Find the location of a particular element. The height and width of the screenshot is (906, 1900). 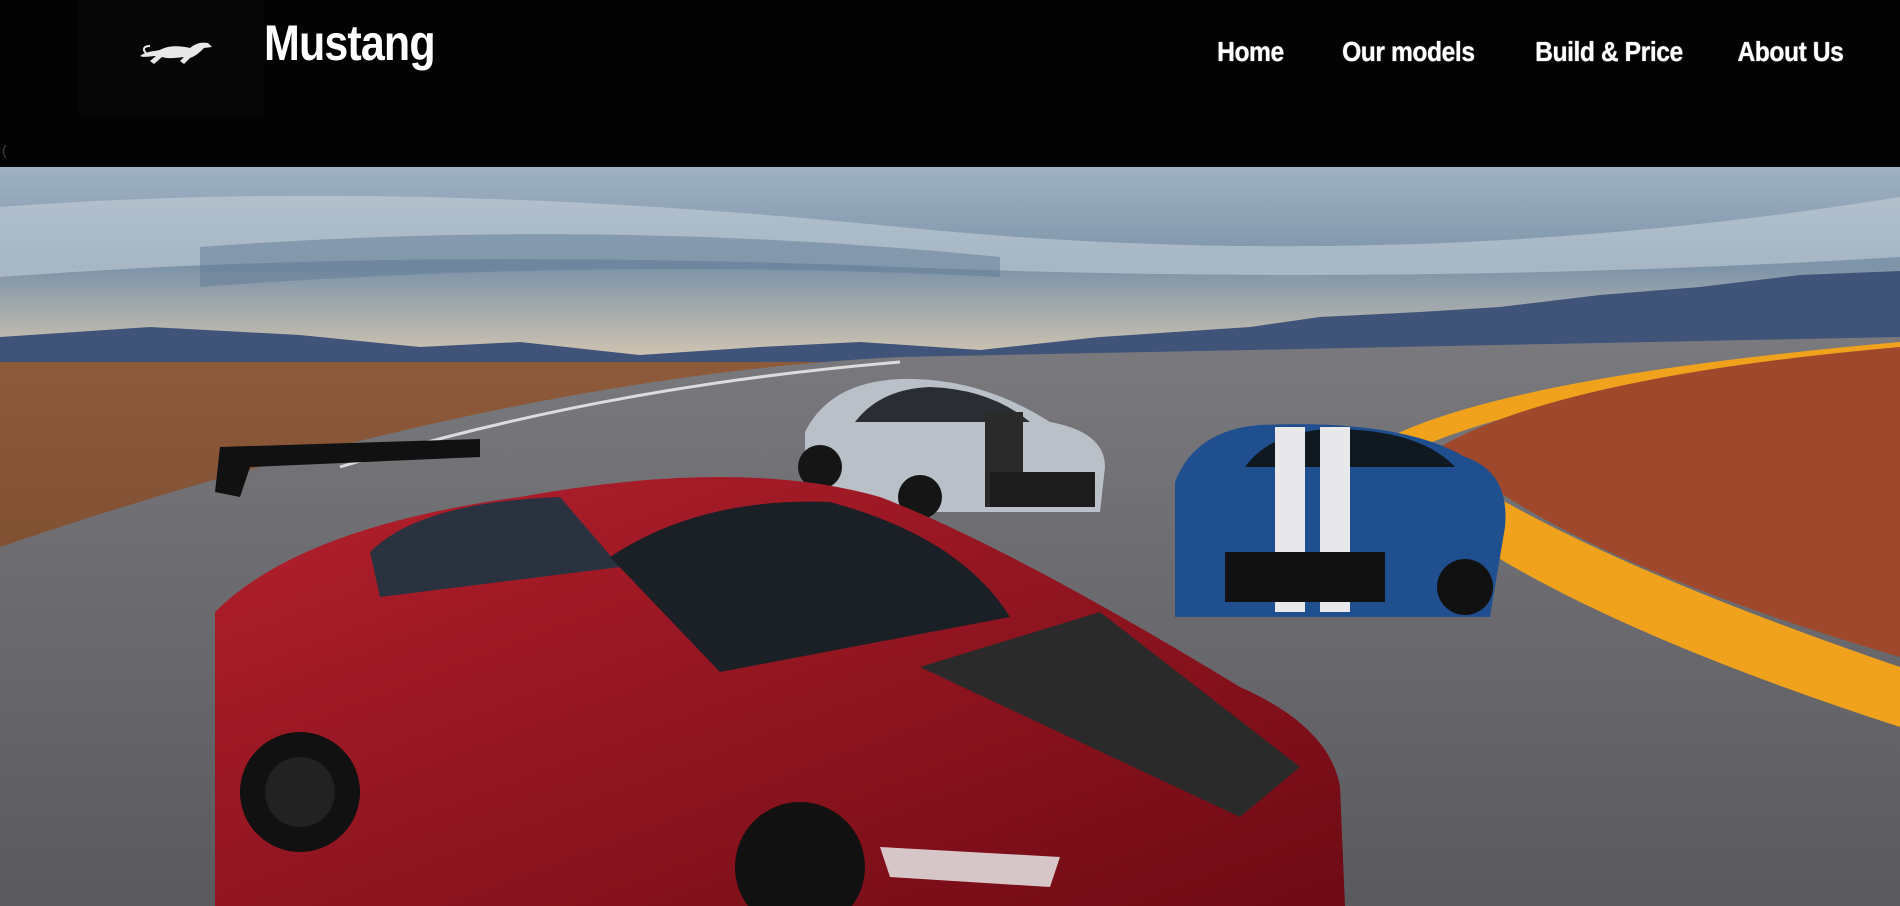

main-nav: Home Our models Build & Price About Us is located at coordinates (1526, 52).